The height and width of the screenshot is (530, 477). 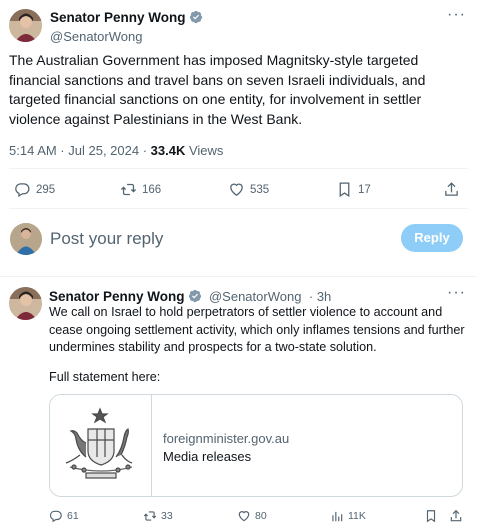 What do you see at coordinates (226, 438) in the screenshot?
I see `card-domain: foreignminister.gov.au` at bounding box center [226, 438].